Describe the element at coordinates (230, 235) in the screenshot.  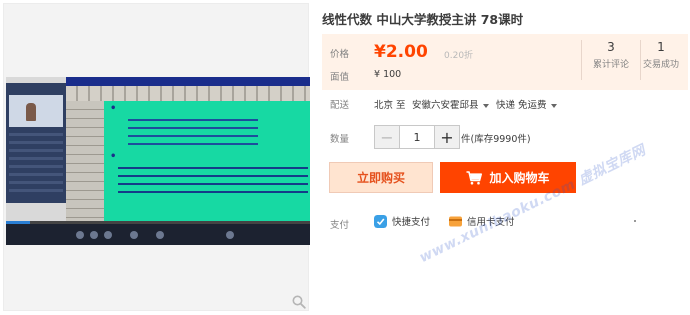
I see `fullscreen-icon` at that location.